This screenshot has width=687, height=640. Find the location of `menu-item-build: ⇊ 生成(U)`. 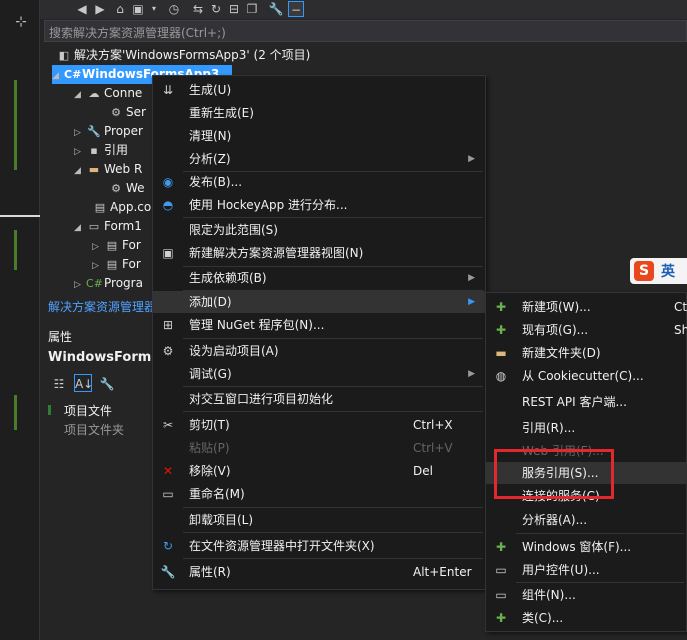

menu-item-build: ⇊ 生成(U) is located at coordinates (319, 90).